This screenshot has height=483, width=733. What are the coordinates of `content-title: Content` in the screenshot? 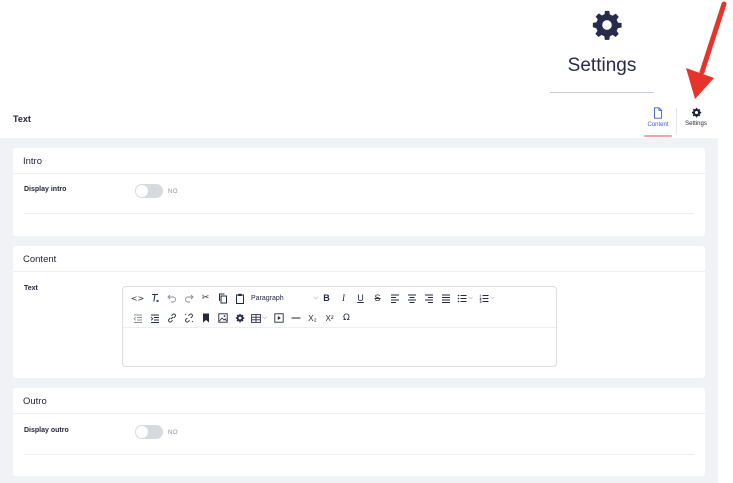 It's located at (40, 259).